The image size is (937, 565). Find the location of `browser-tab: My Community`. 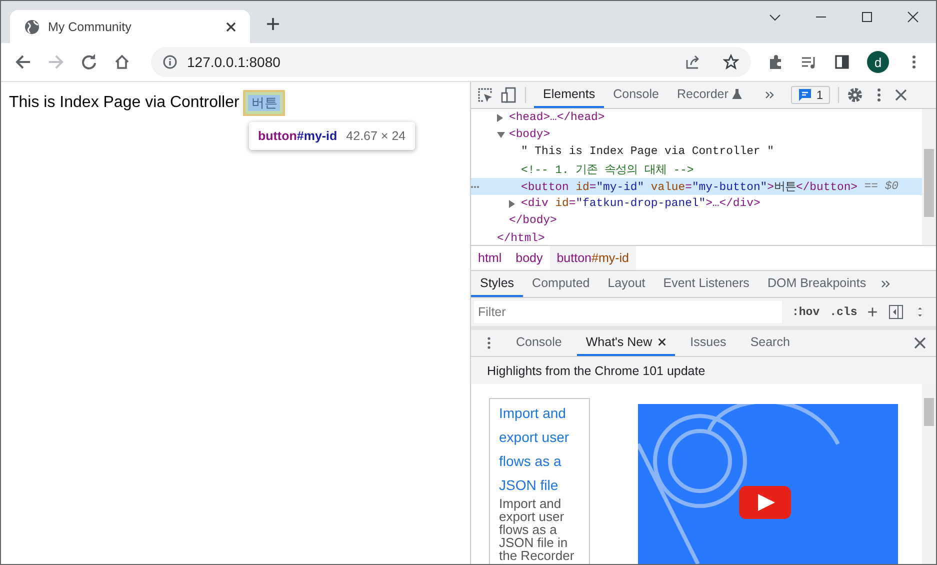

browser-tab: My Community is located at coordinates (130, 26).